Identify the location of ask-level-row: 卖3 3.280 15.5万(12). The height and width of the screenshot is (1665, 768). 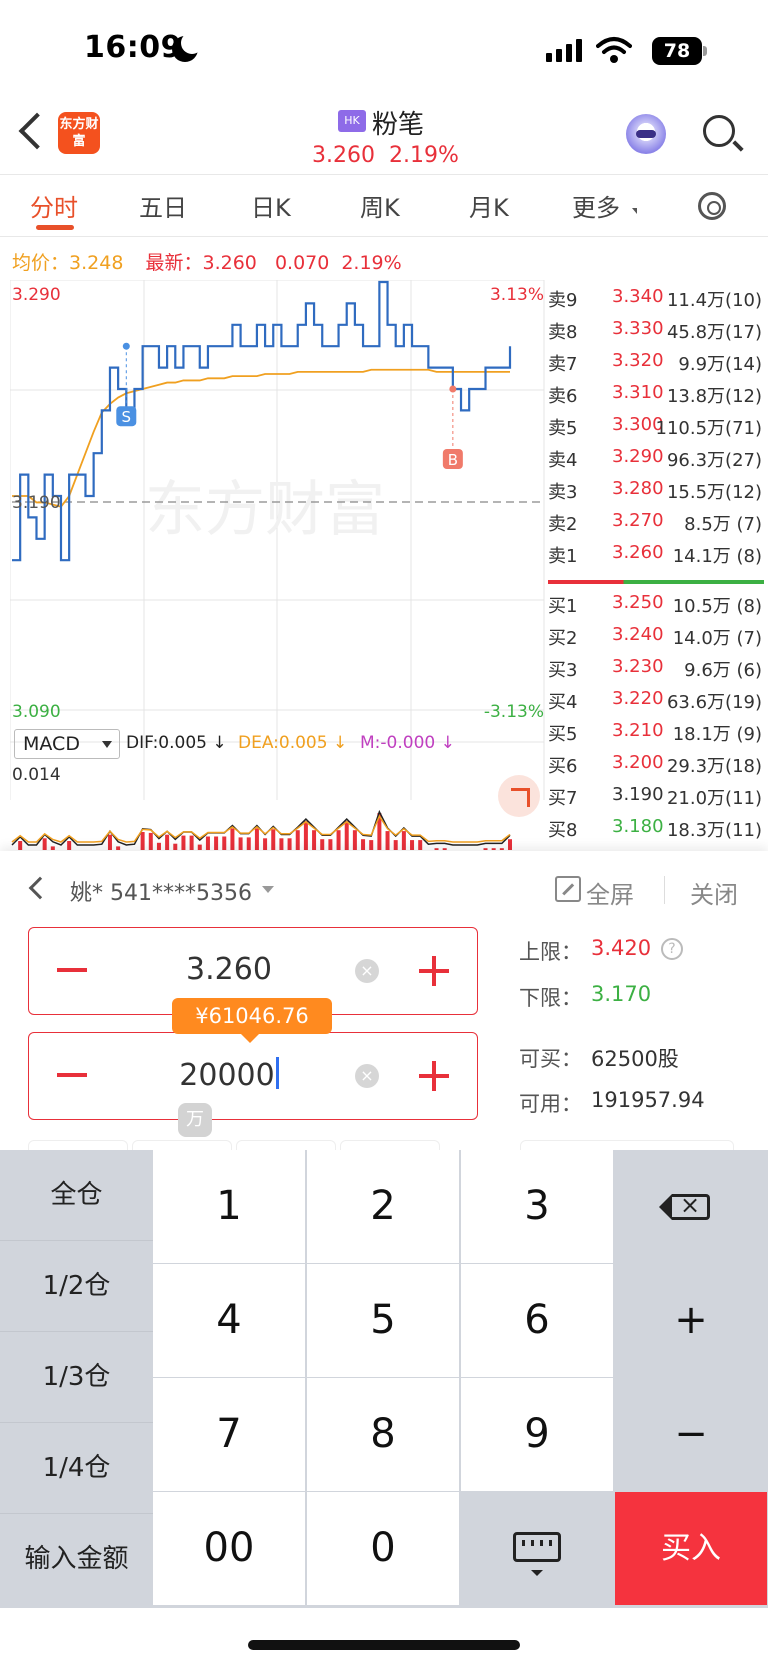
(658, 494).